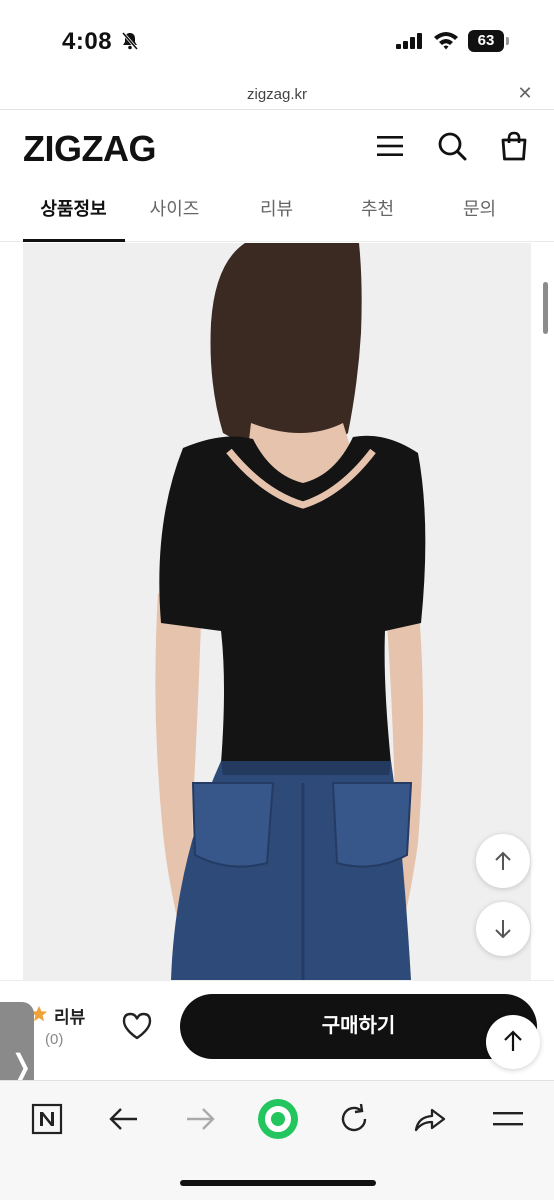 This screenshot has height=1200, width=554. What do you see at coordinates (124, 1119) in the screenshot?
I see `back-arrow-icon` at bounding box center [124, 1119].